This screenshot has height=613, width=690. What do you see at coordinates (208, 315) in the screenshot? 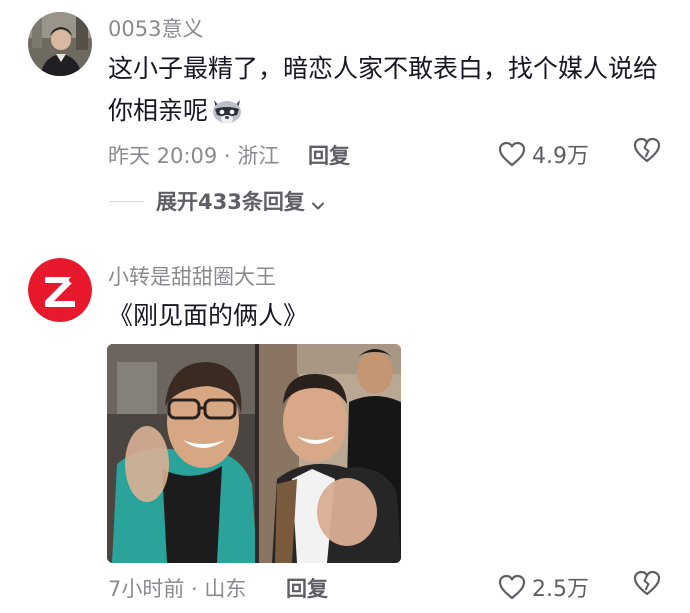
I see `comment-text: 《刚见面的俩人》` at bounding box center [208, 315].